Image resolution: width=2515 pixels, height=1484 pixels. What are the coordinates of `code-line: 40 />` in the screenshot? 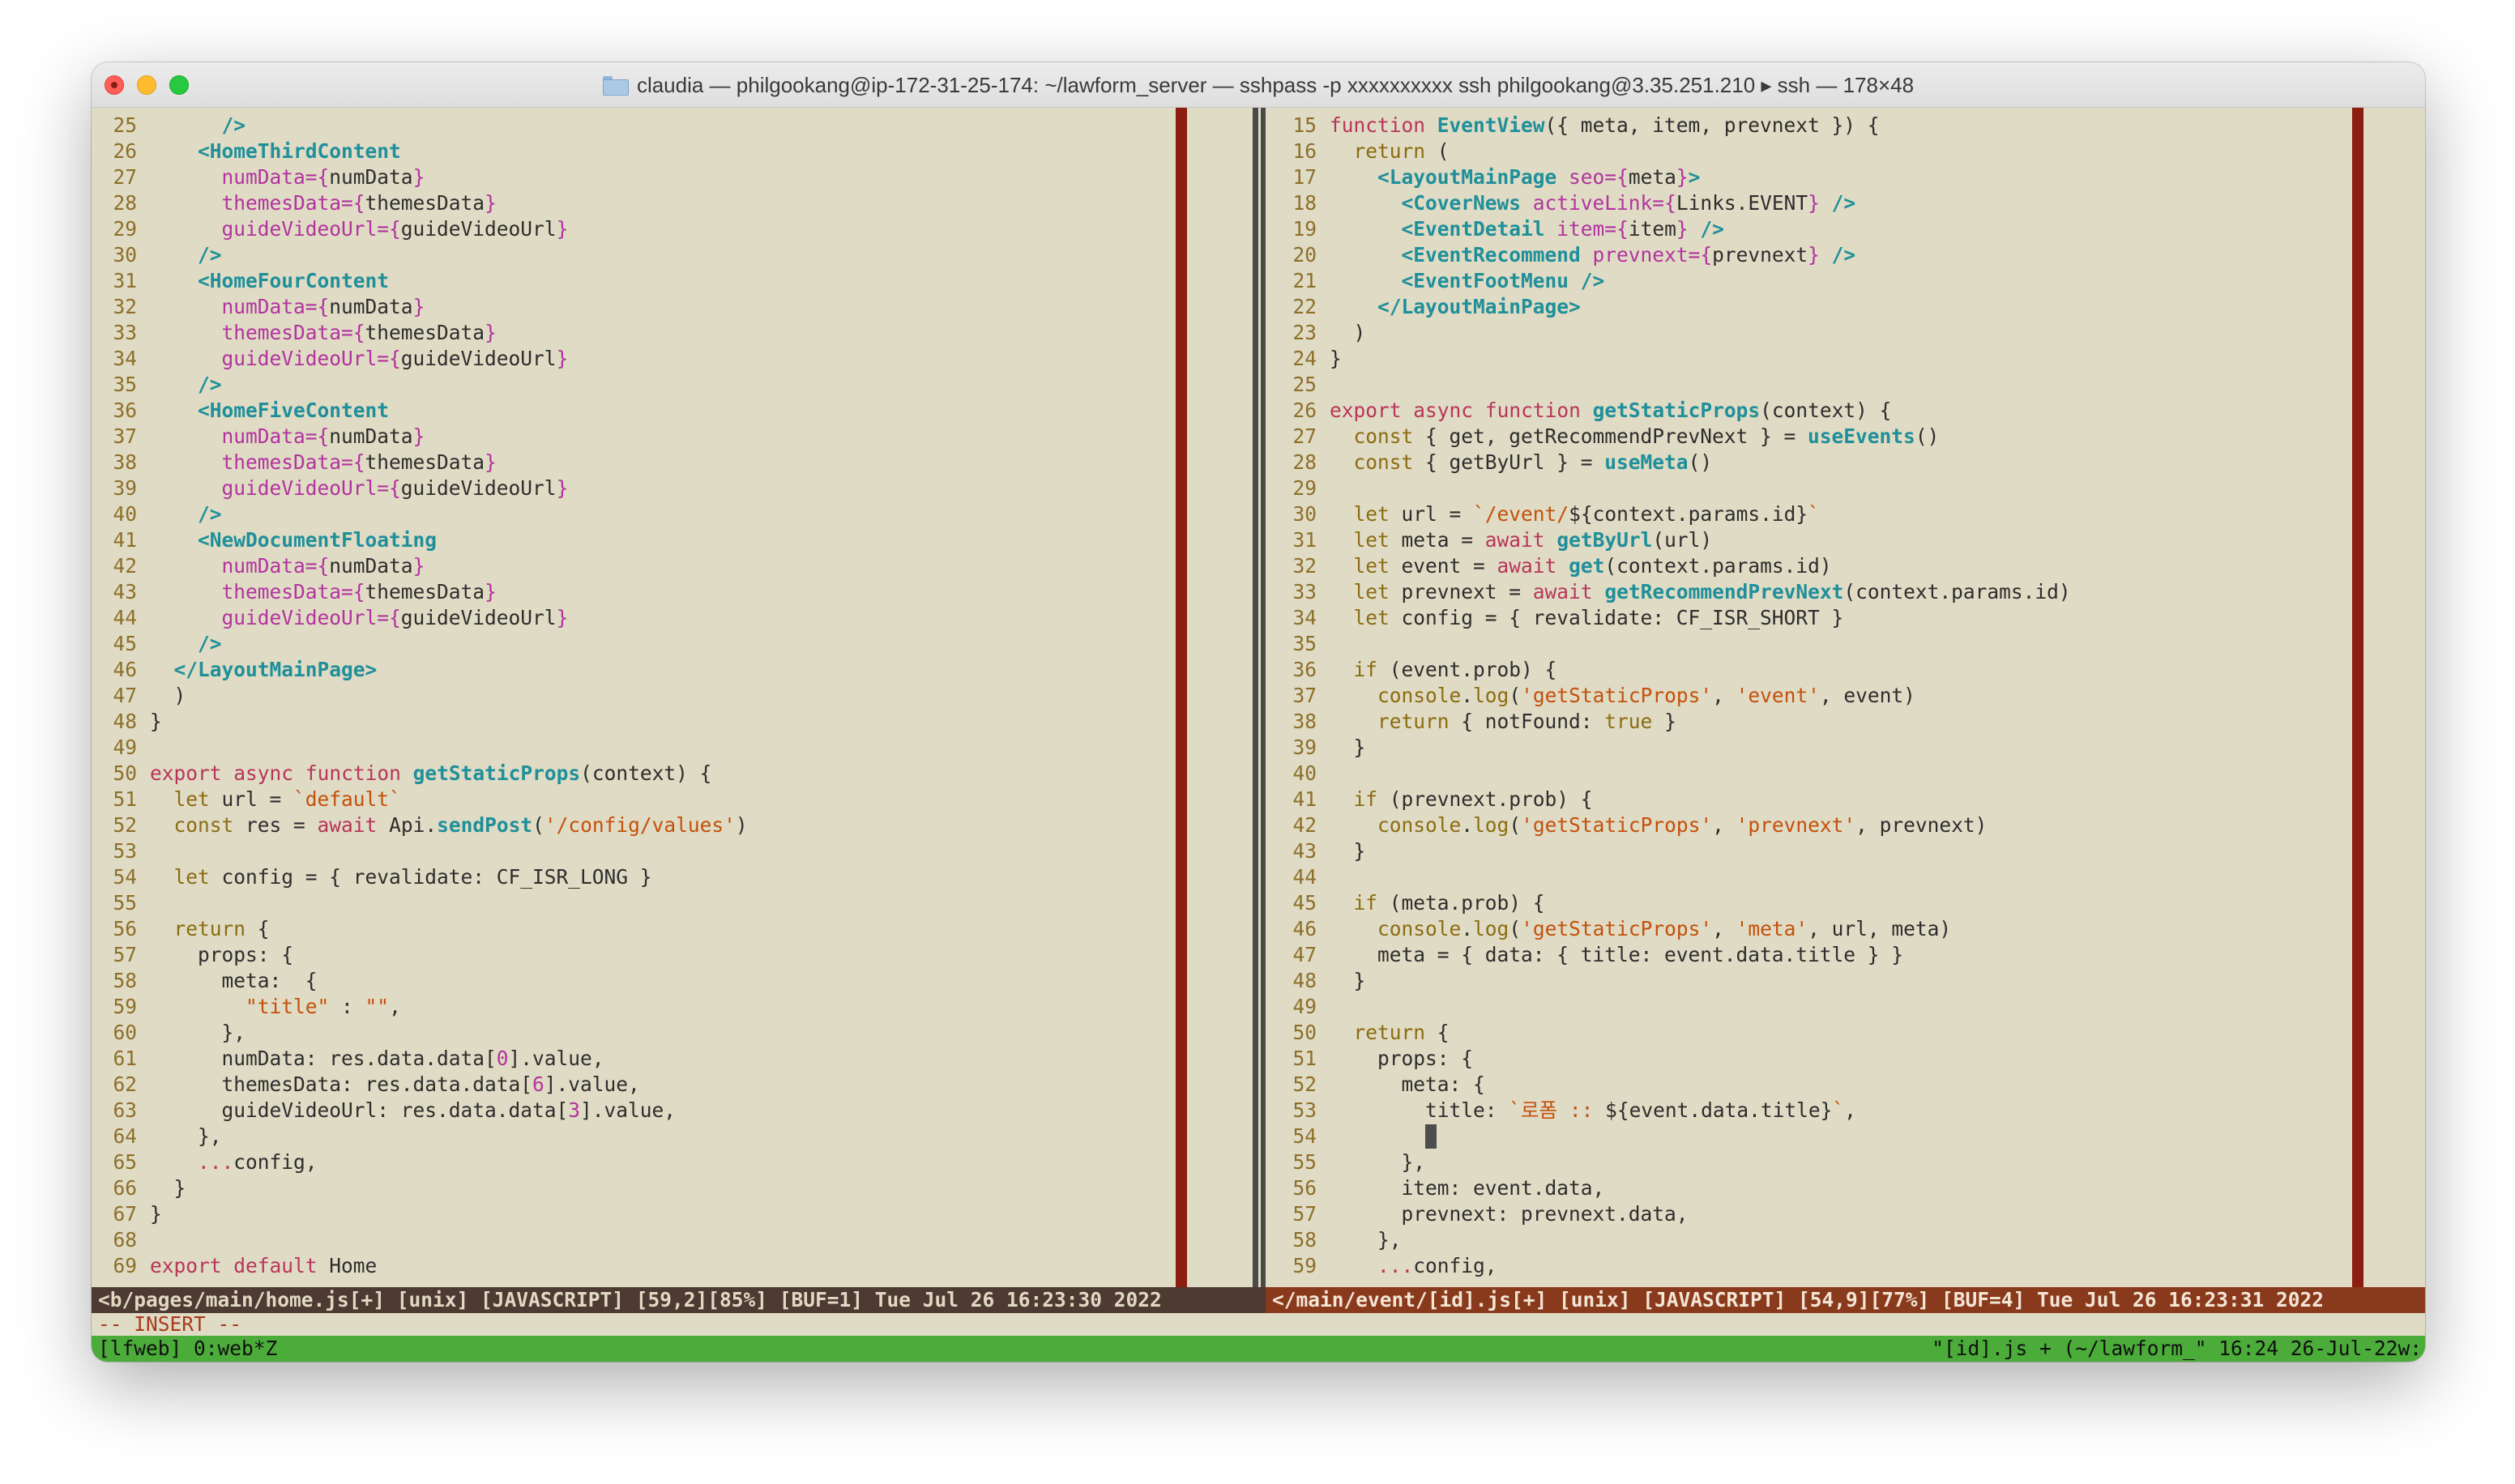 It's located at (156, 514).